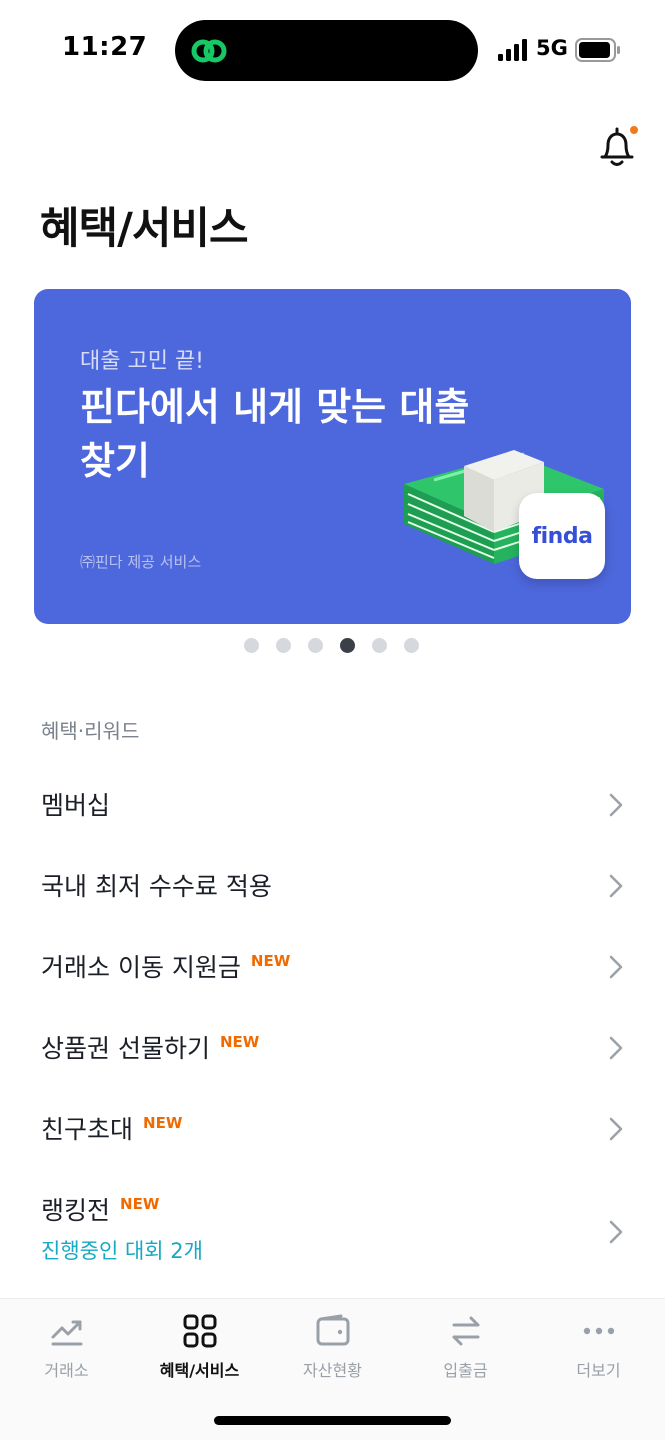 Image resolution: width=665 pixels, height=1440 pixels. What do you see at coordinates (100, 1210) in the screenshot?
I see `menu-item-label: 랭킹전 NEW` at bounding box center [100, 1210].